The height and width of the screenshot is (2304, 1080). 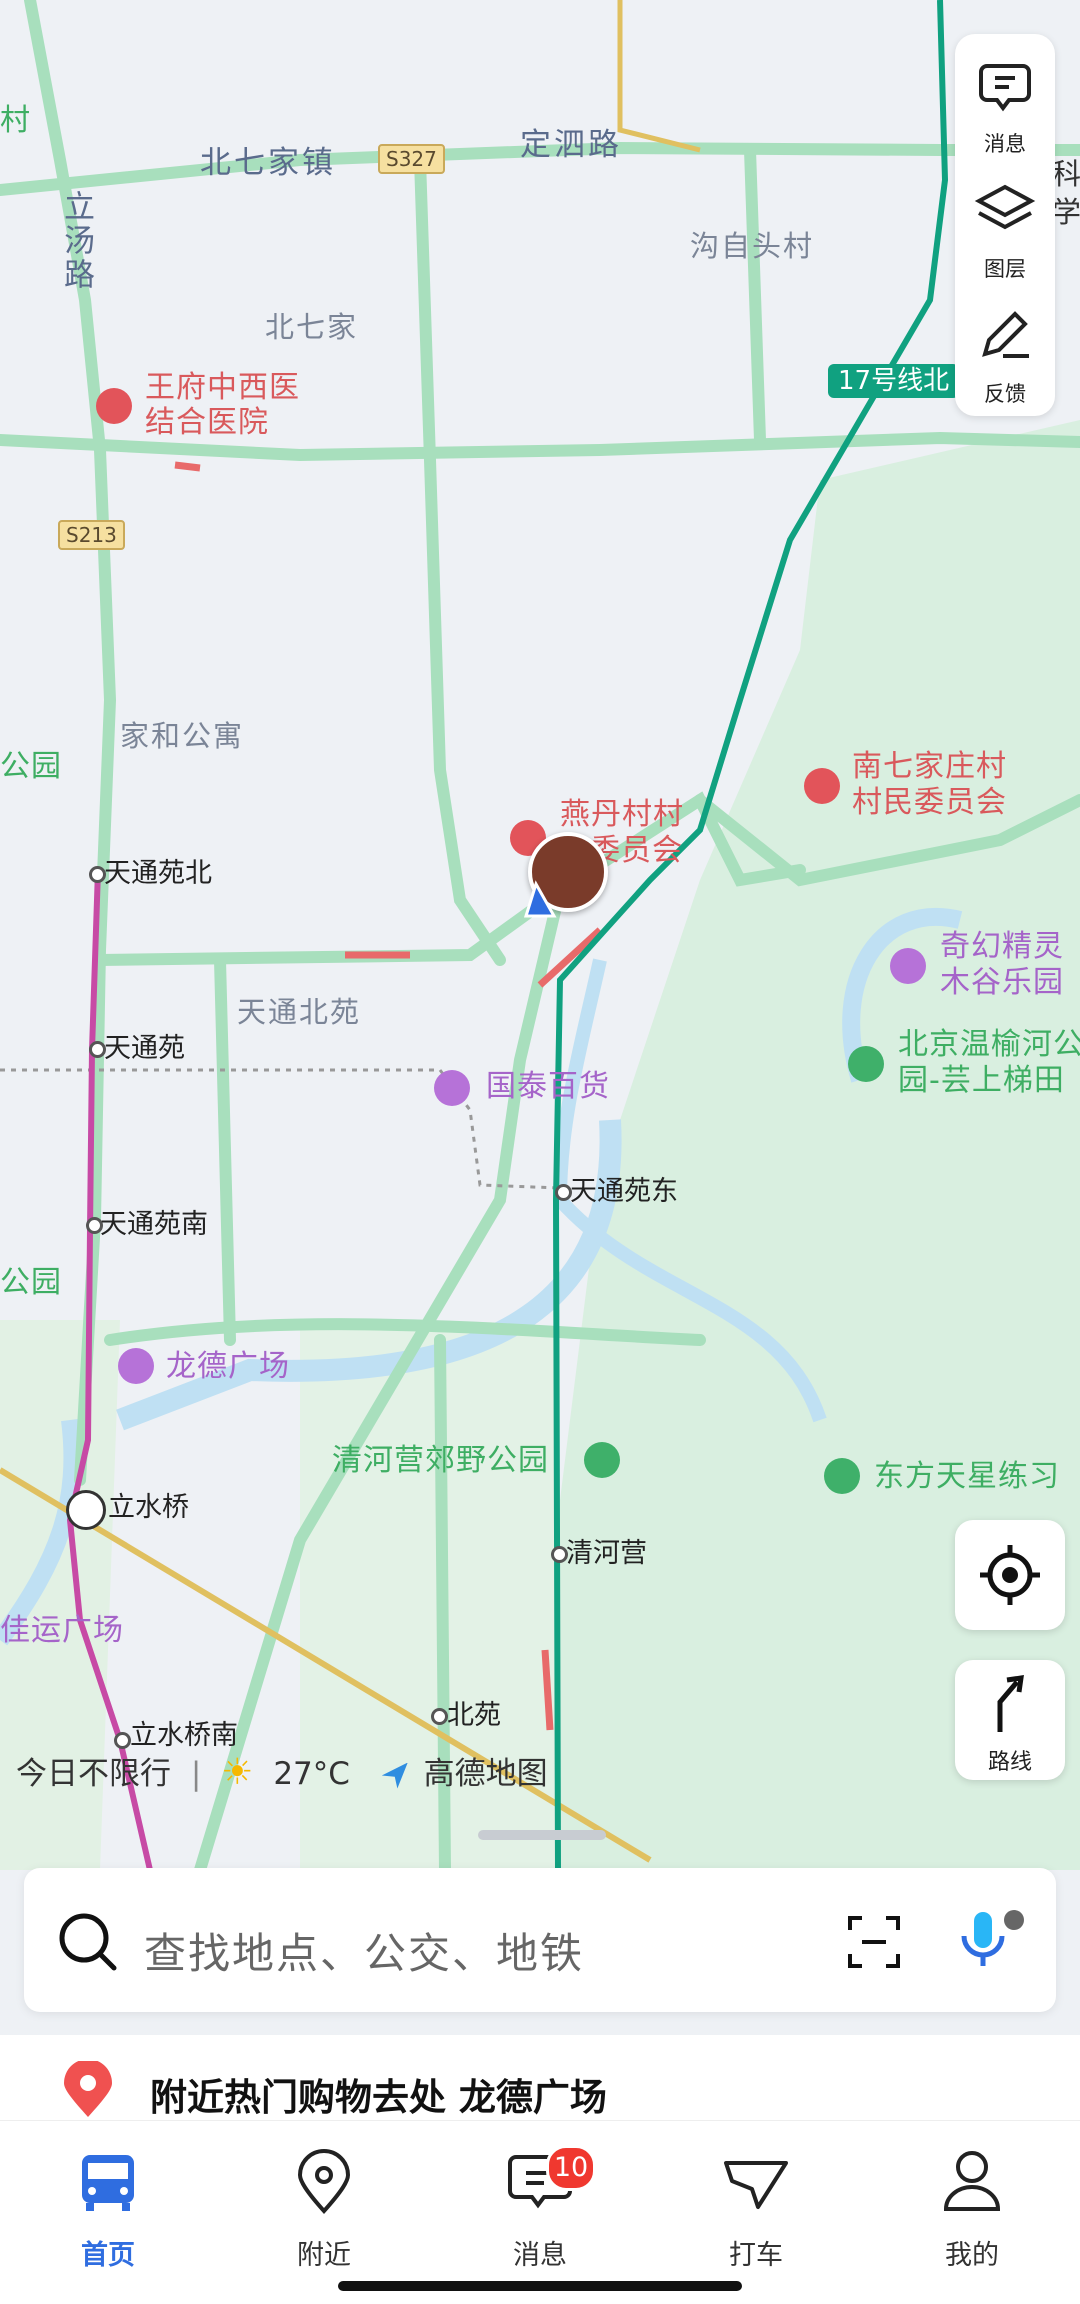 What do you see at coordinates (1010, 1703) in the screenshot?
I see `route-icon` at bounding box center [1010, 1703].